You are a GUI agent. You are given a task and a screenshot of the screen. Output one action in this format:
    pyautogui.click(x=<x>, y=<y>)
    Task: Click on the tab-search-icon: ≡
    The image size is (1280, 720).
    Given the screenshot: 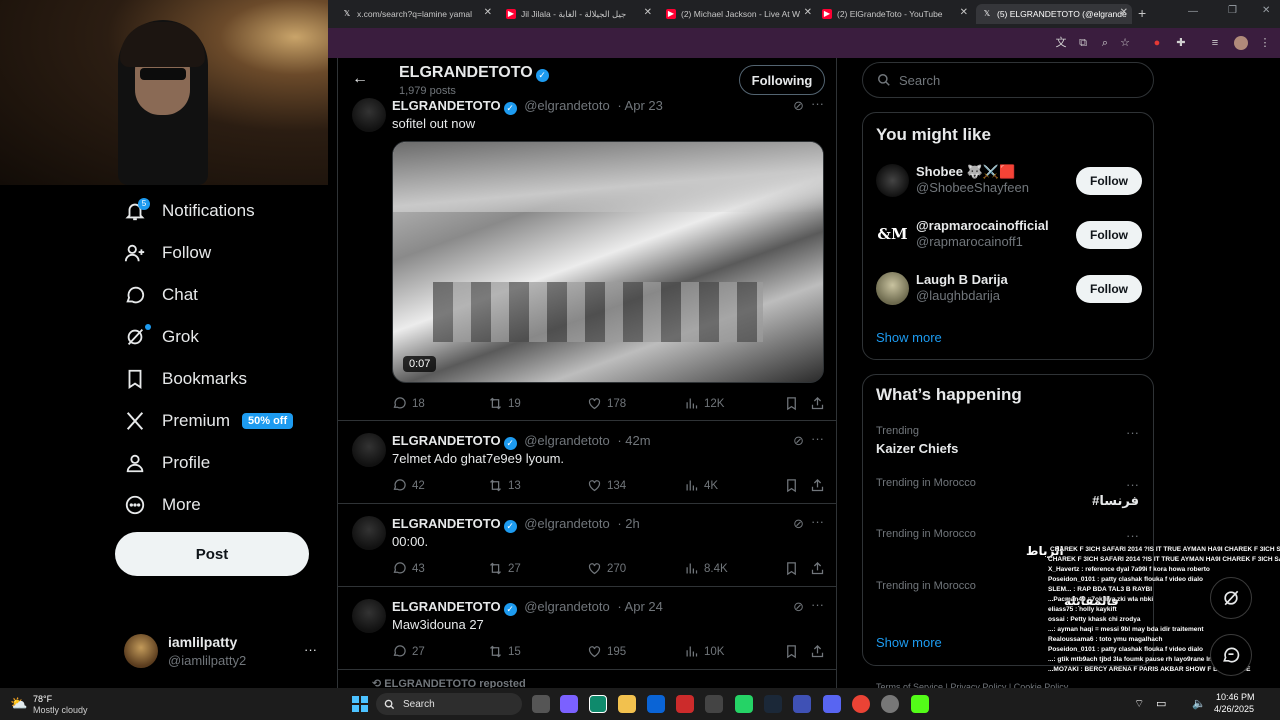 What is the action you would take?
    pyautogui.click(x=1215, y=43)
    